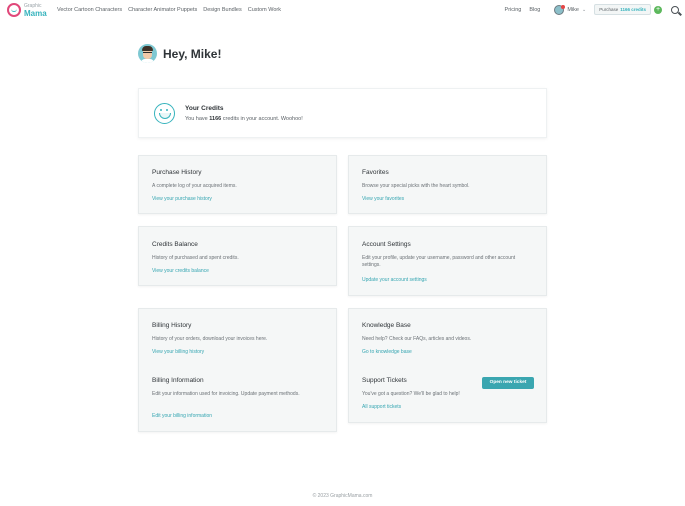 This screenshot has height=506, width=685. I want to click on user-menu: Mike ⌄, so click(570, 9).